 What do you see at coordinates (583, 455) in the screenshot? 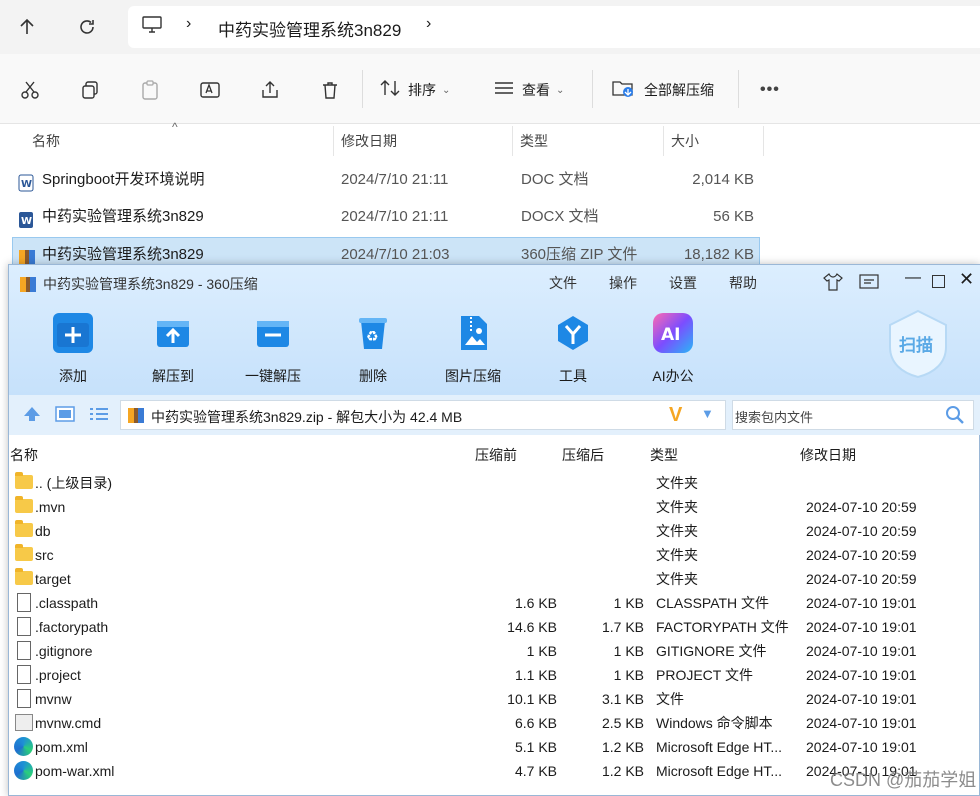
I see `zip-column-after: 压缩后` at bounding box center [583, 455].